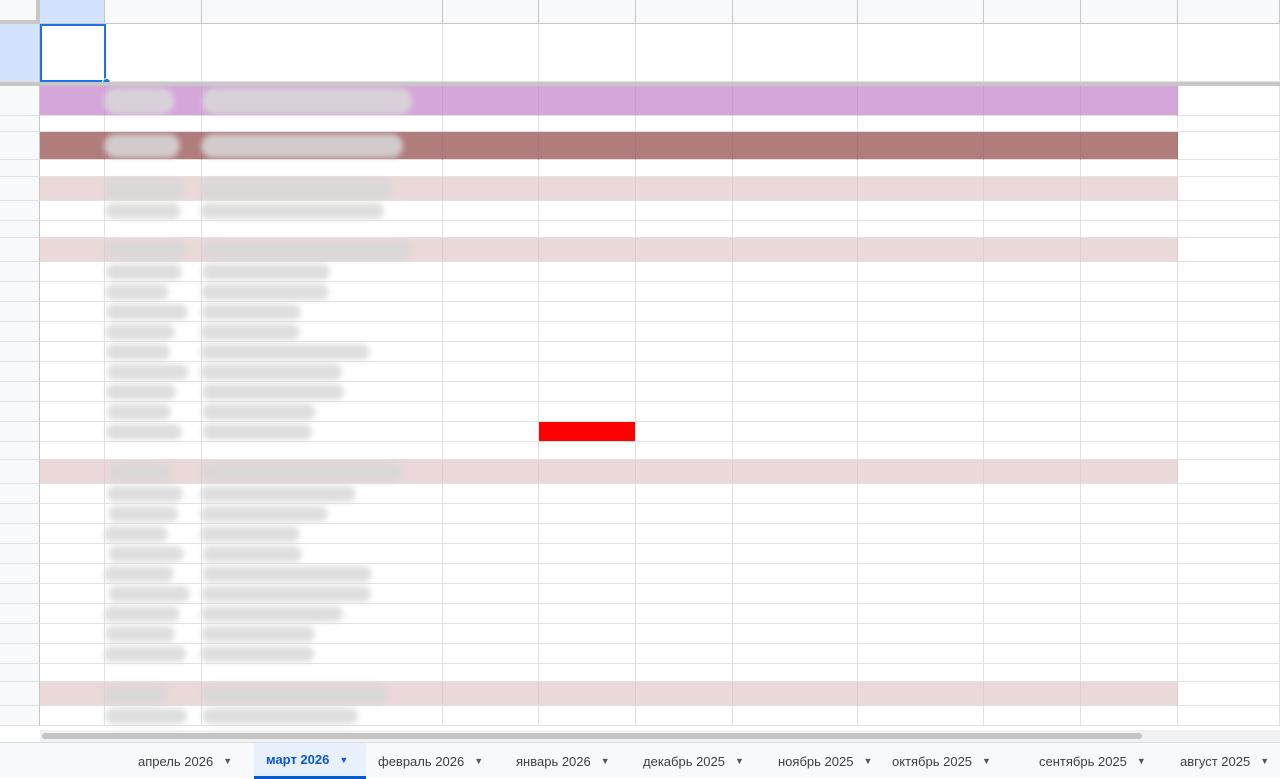 The height and width of the screenshot is (779, 1280). What do you see at coordinates (1229, 514) in the screenshot?
I see `cell-k22` at bounding box center [1229, 514].